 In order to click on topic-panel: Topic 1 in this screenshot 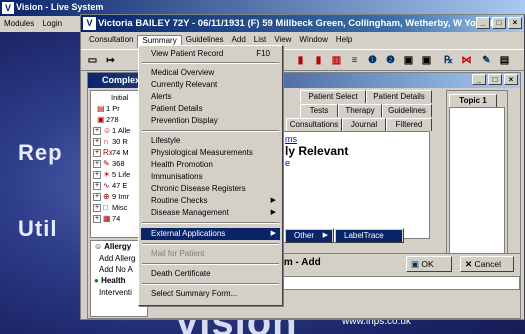, I will do `click(477, 176)`.